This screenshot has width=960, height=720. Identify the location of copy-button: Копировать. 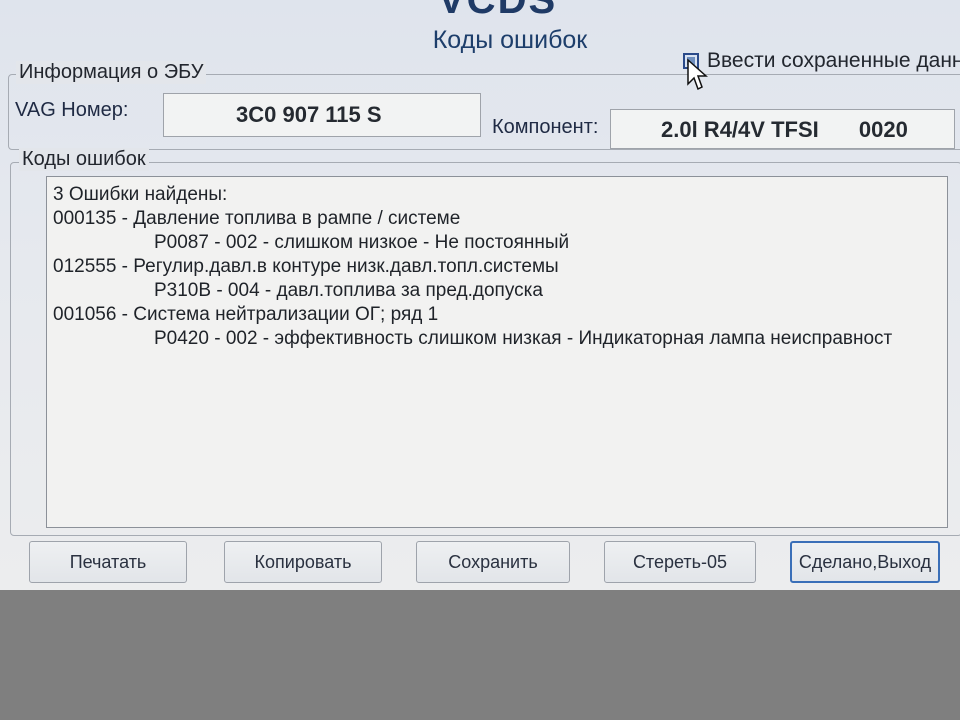
(303, 562).